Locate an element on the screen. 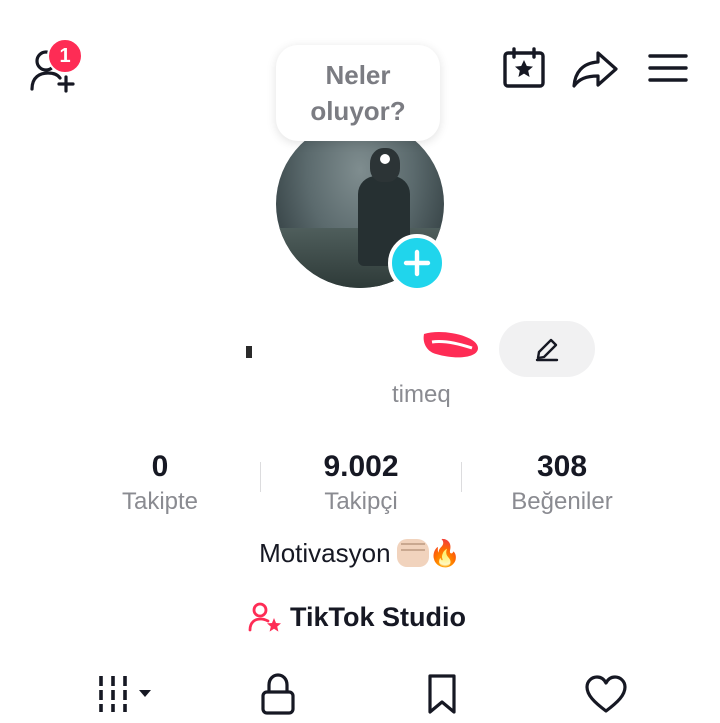 This screenshot has width=720, height=723. tab-saved is located at coordinates (442, 694).